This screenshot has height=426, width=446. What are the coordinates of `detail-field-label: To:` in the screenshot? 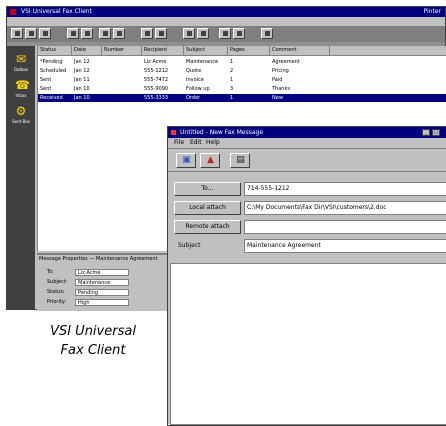 It's located at (50, 272).